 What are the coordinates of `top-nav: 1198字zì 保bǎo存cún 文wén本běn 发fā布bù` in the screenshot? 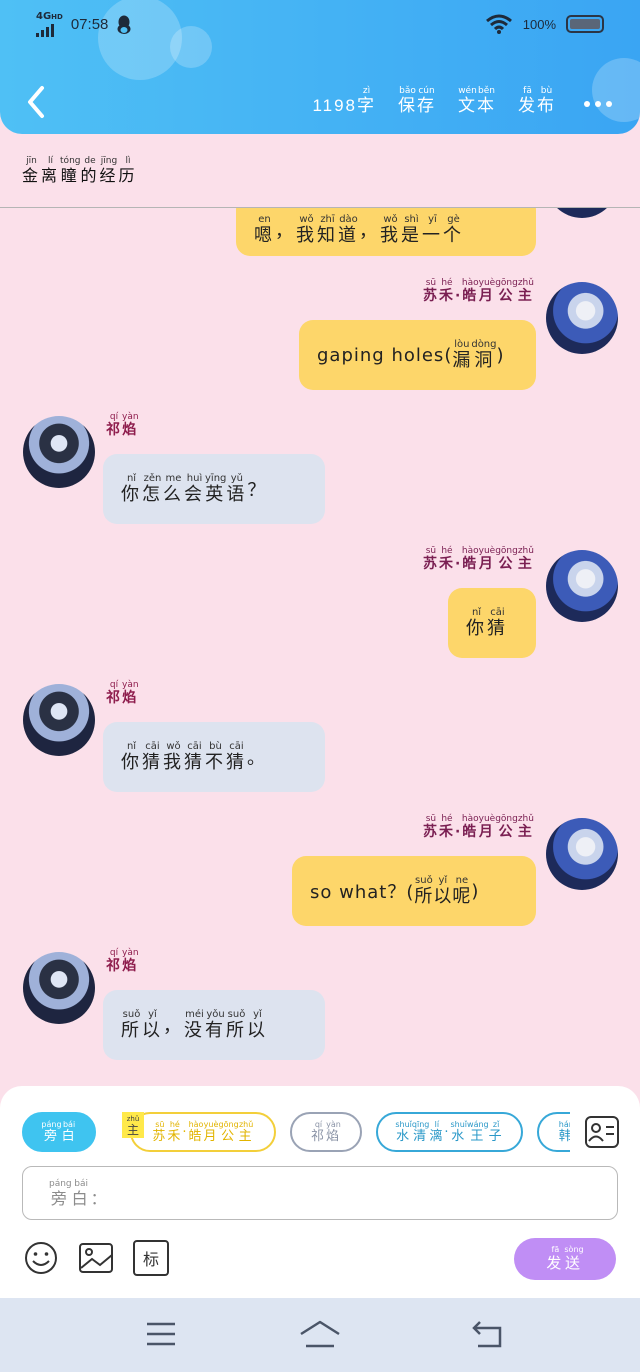 It's located at (320, 103).